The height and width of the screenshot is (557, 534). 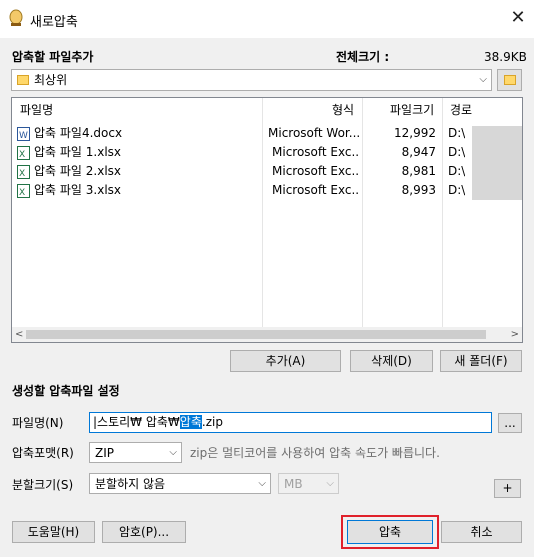 I want to click on format-hint: zip은 멀티코어를 사용하여 압축 속도가 빠릅니다., so click(x=315, y=453).